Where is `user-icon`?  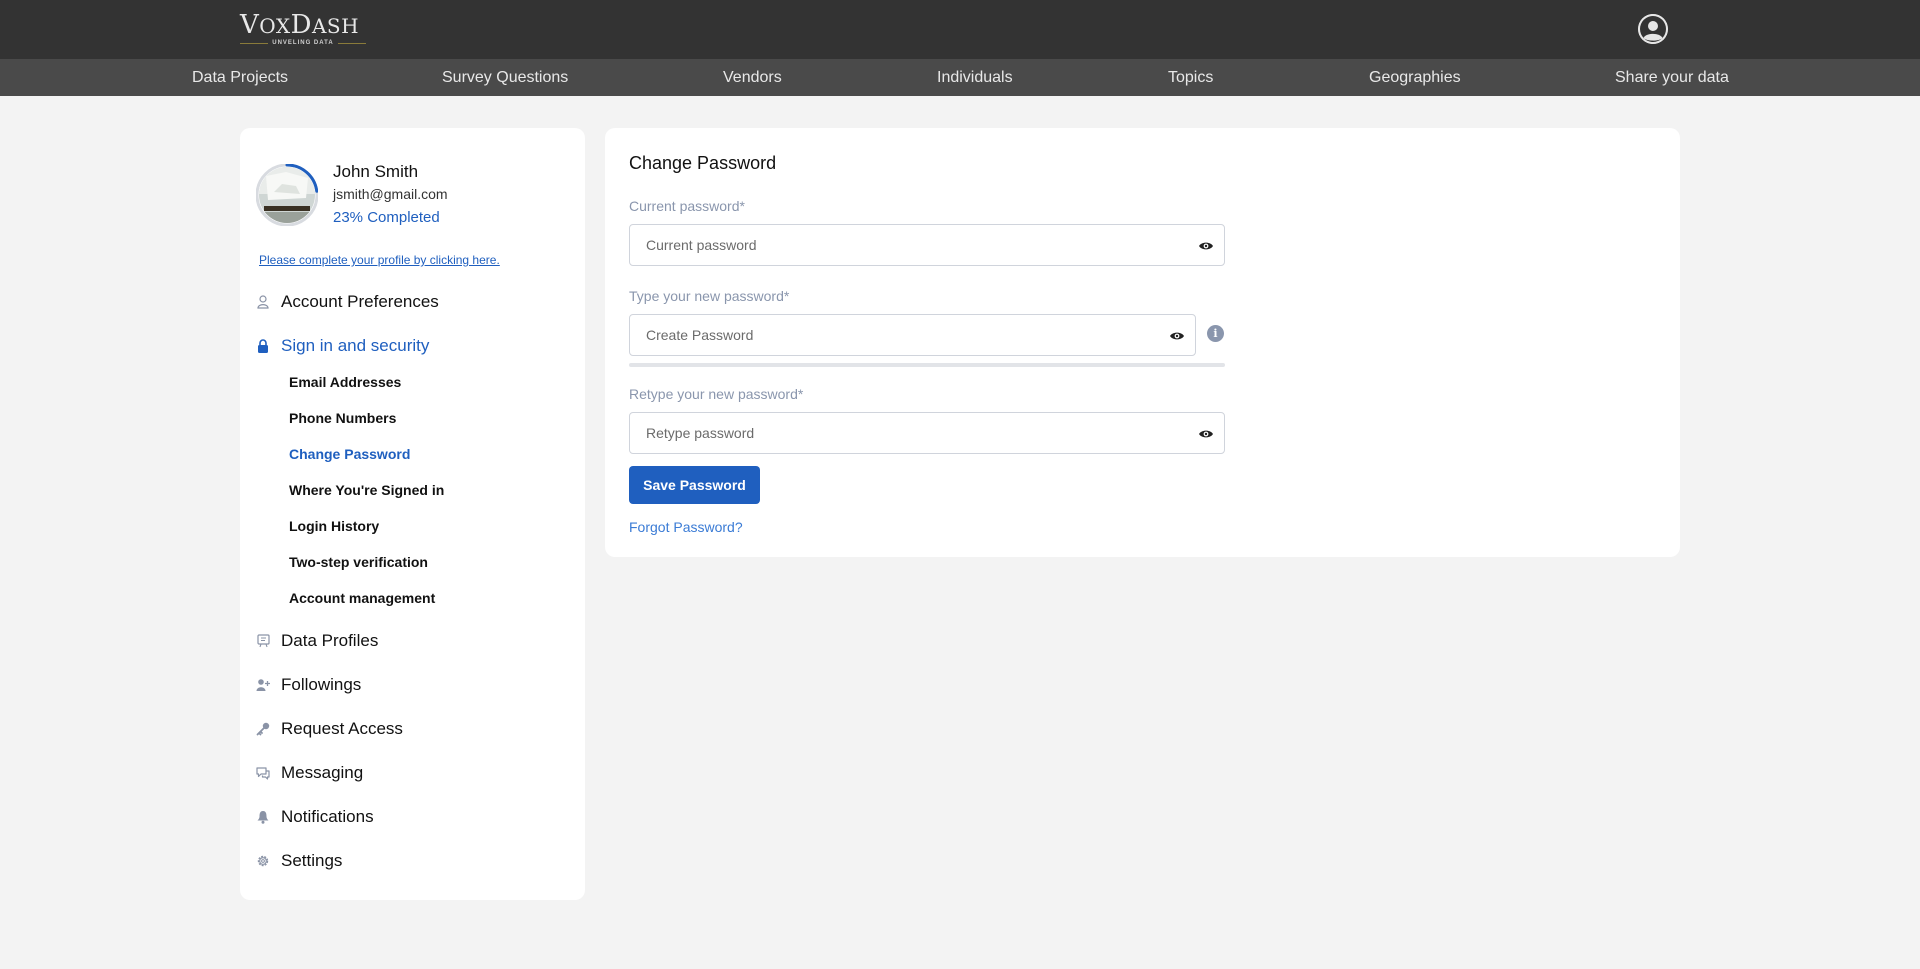
user-icon is located at coordinates (263, 302).